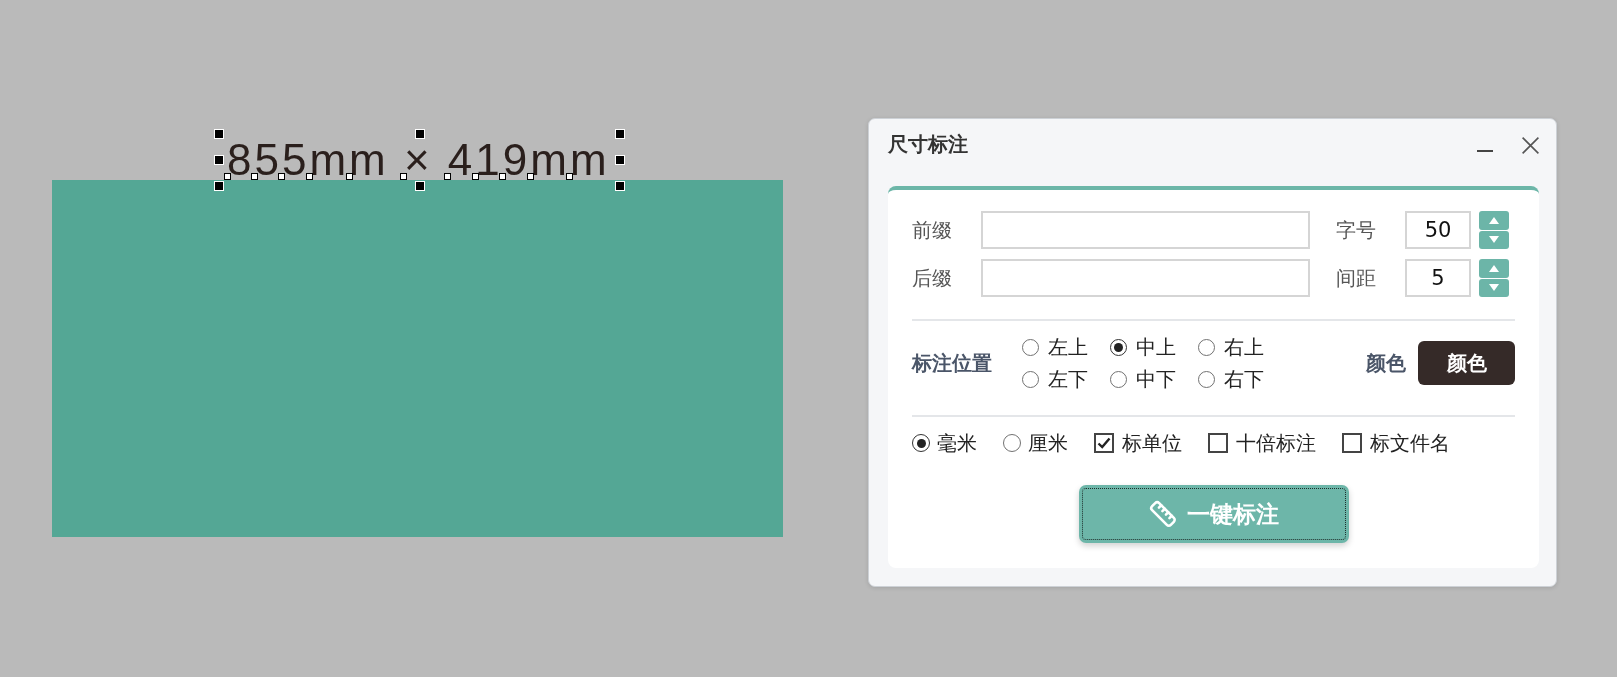  I want to click on radio-label: 中下, so click(1156, 379).